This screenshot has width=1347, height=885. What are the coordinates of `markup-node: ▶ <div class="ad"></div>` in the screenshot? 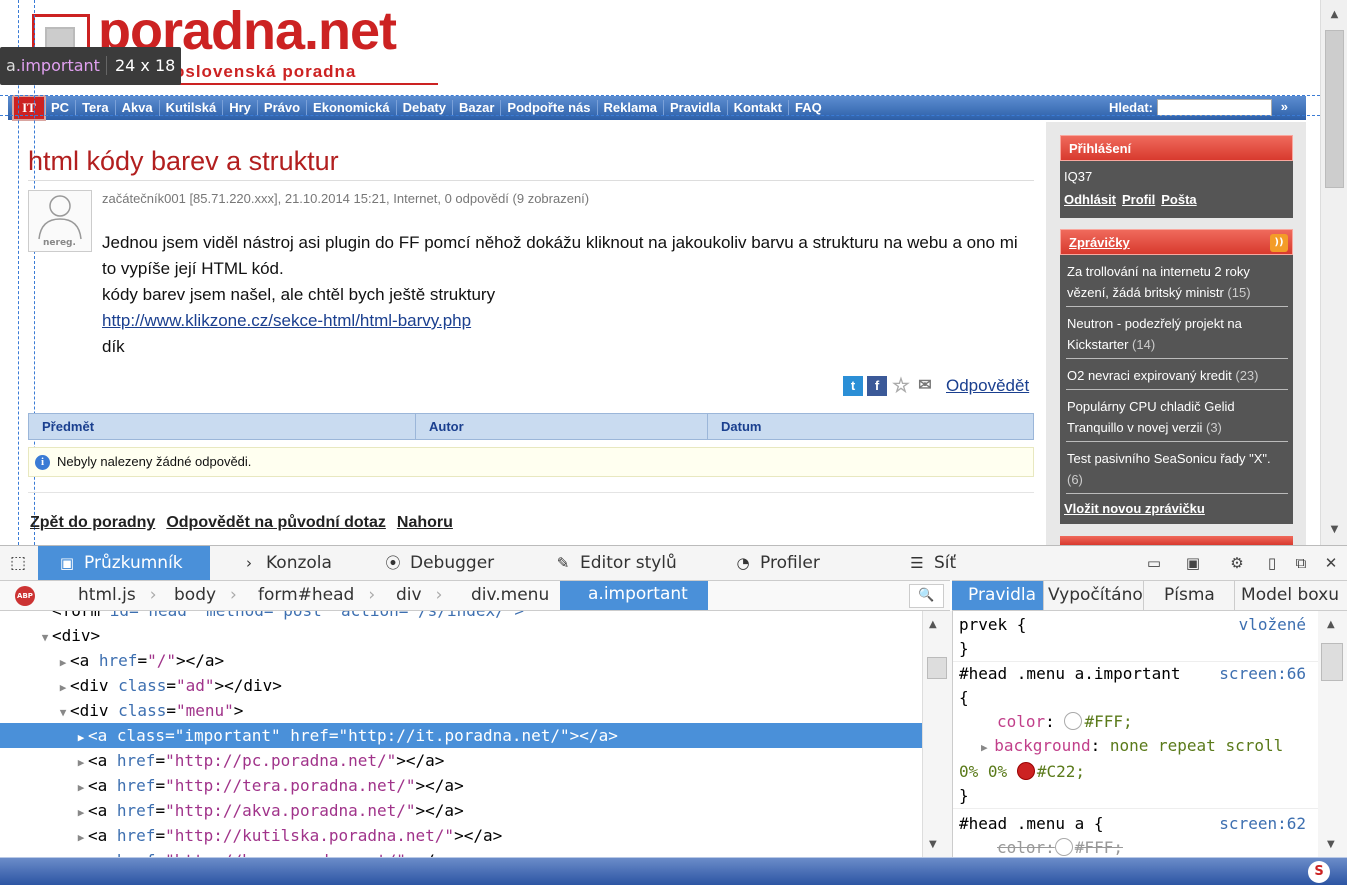 It's located at (461, 685).